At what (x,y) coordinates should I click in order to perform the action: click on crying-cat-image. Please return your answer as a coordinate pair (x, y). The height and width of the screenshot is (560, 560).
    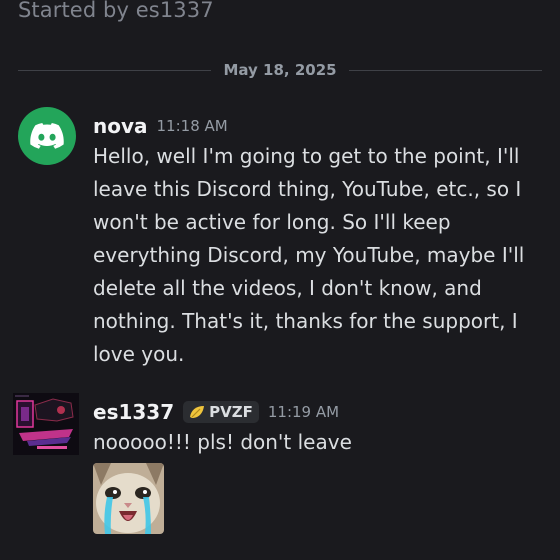
    Looking at the image, I should click on (128, 498).